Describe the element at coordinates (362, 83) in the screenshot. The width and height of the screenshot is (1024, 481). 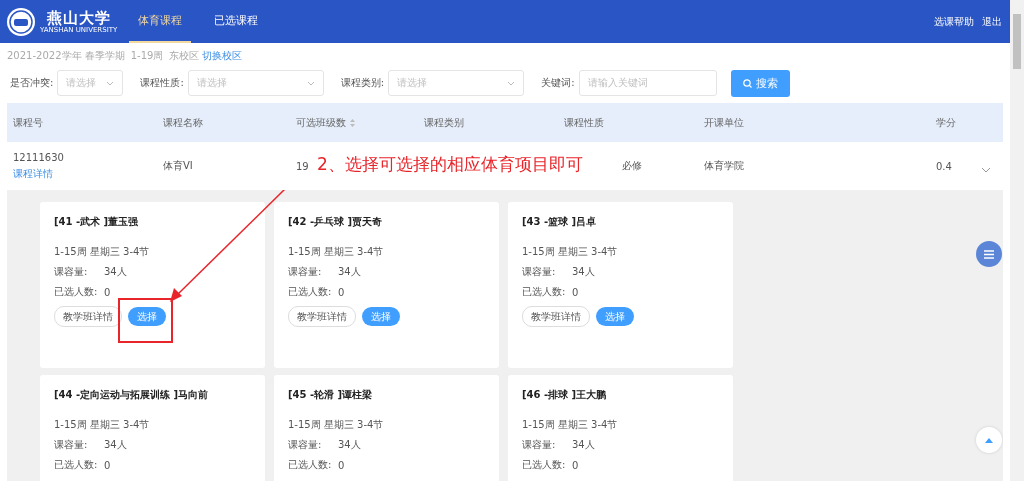
I see `filter-label: 课程类别:` at that location.